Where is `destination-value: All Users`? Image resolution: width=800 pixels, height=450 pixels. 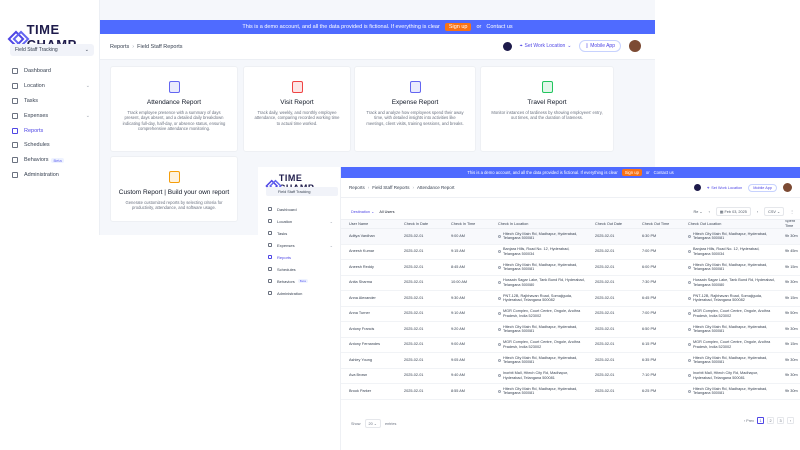
destination-value: All Users is located at coordinates (387, 212).